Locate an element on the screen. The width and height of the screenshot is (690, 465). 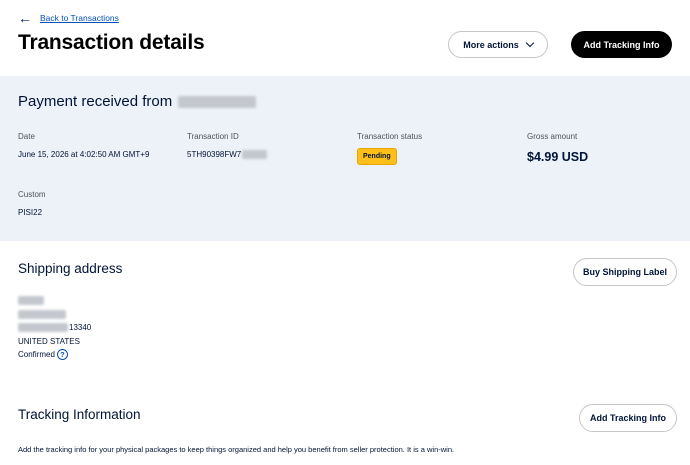
address-line-city: 13340 is located at coordinates (54, 327).